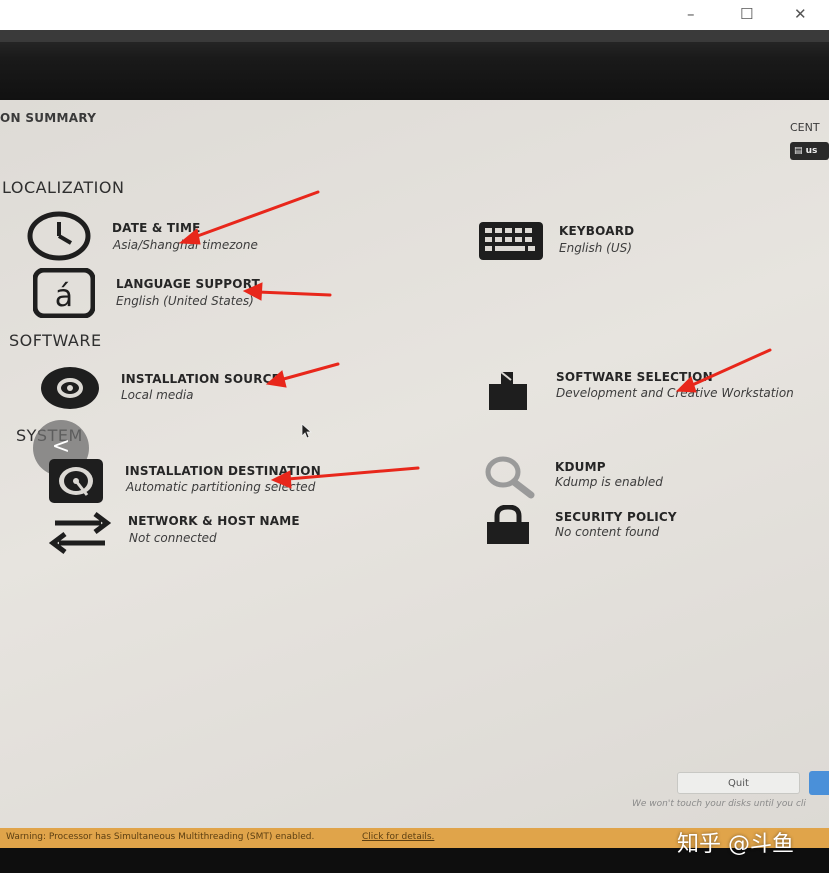  Describe the element at coordinates (800, 14) in the screenshot. I see `close-button: ✕` at that location.